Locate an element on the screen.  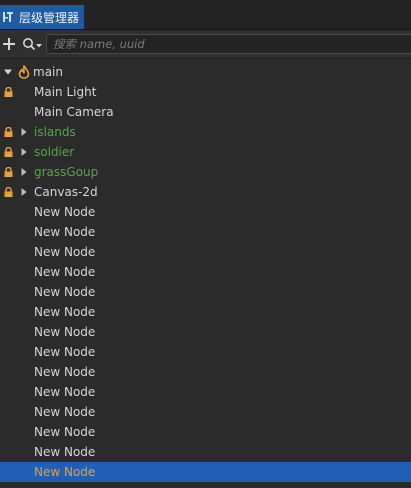
tree-node: Main Light is located at coordinates (205, 92).